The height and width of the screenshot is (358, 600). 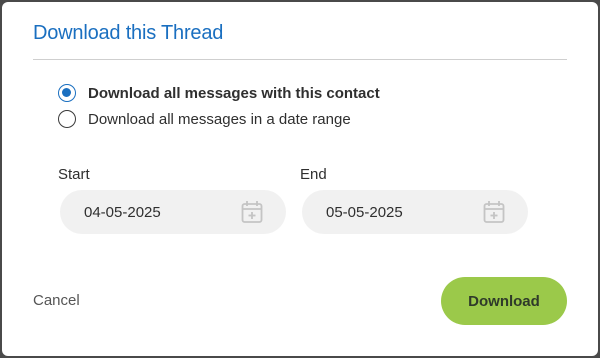 What do you see at coordinates (122, 212) in the screenshot?
I see `start-date-value: 04-05-2025` at bounding box center [122, 212].